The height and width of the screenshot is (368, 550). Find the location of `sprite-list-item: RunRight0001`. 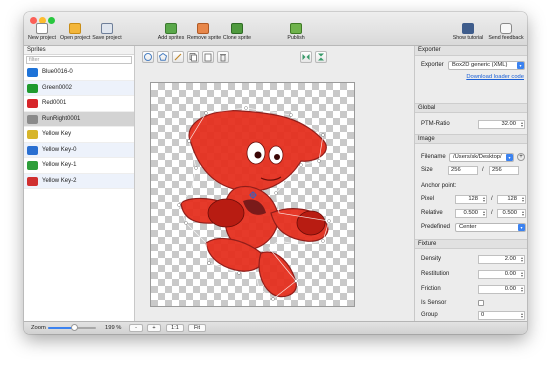

sprite-list-item: RunRight0001 is located at coordinates (79, 119).